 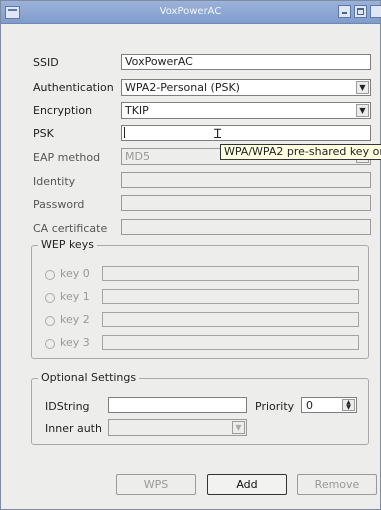 I want to click on inner-auth-select: ▼, so click(x=177, y=427).